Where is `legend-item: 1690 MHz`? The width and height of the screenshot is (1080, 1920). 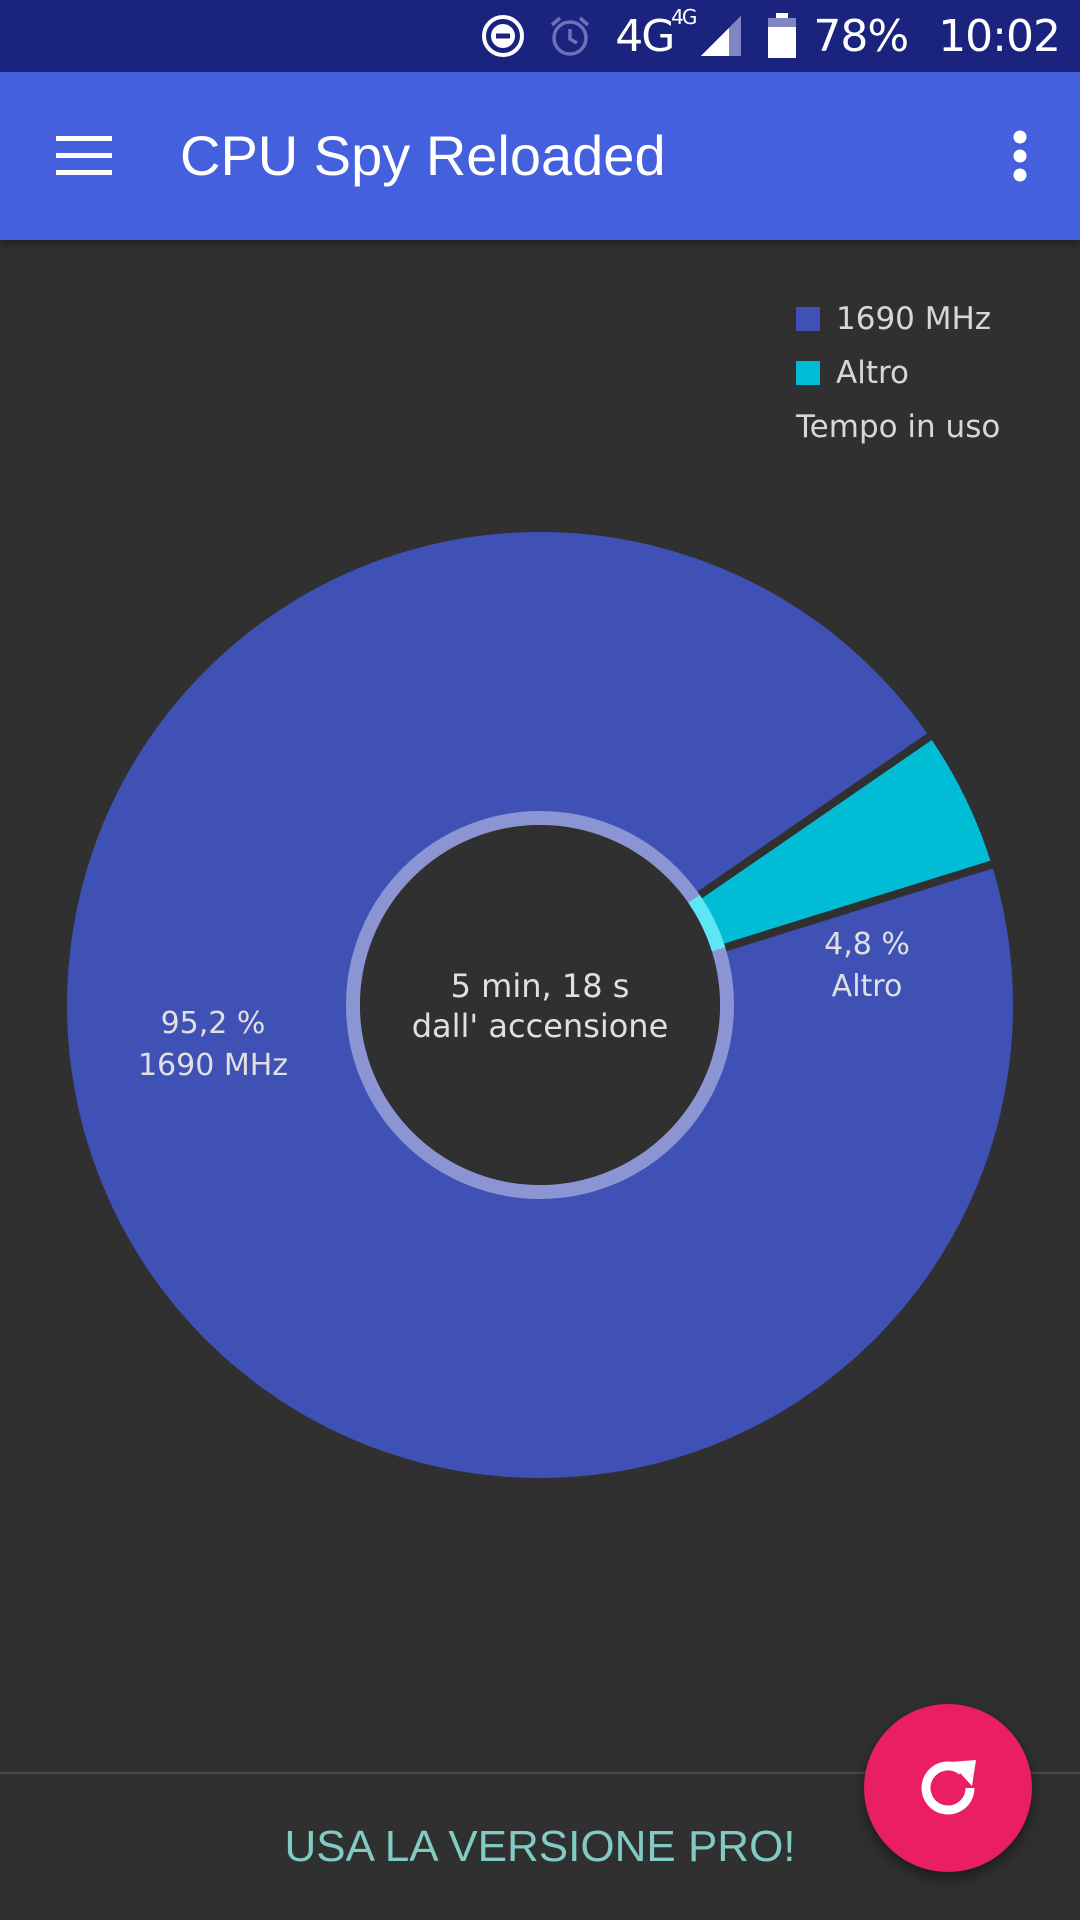
legend-item: 1690 MHz is located at coordinates (931, 319).